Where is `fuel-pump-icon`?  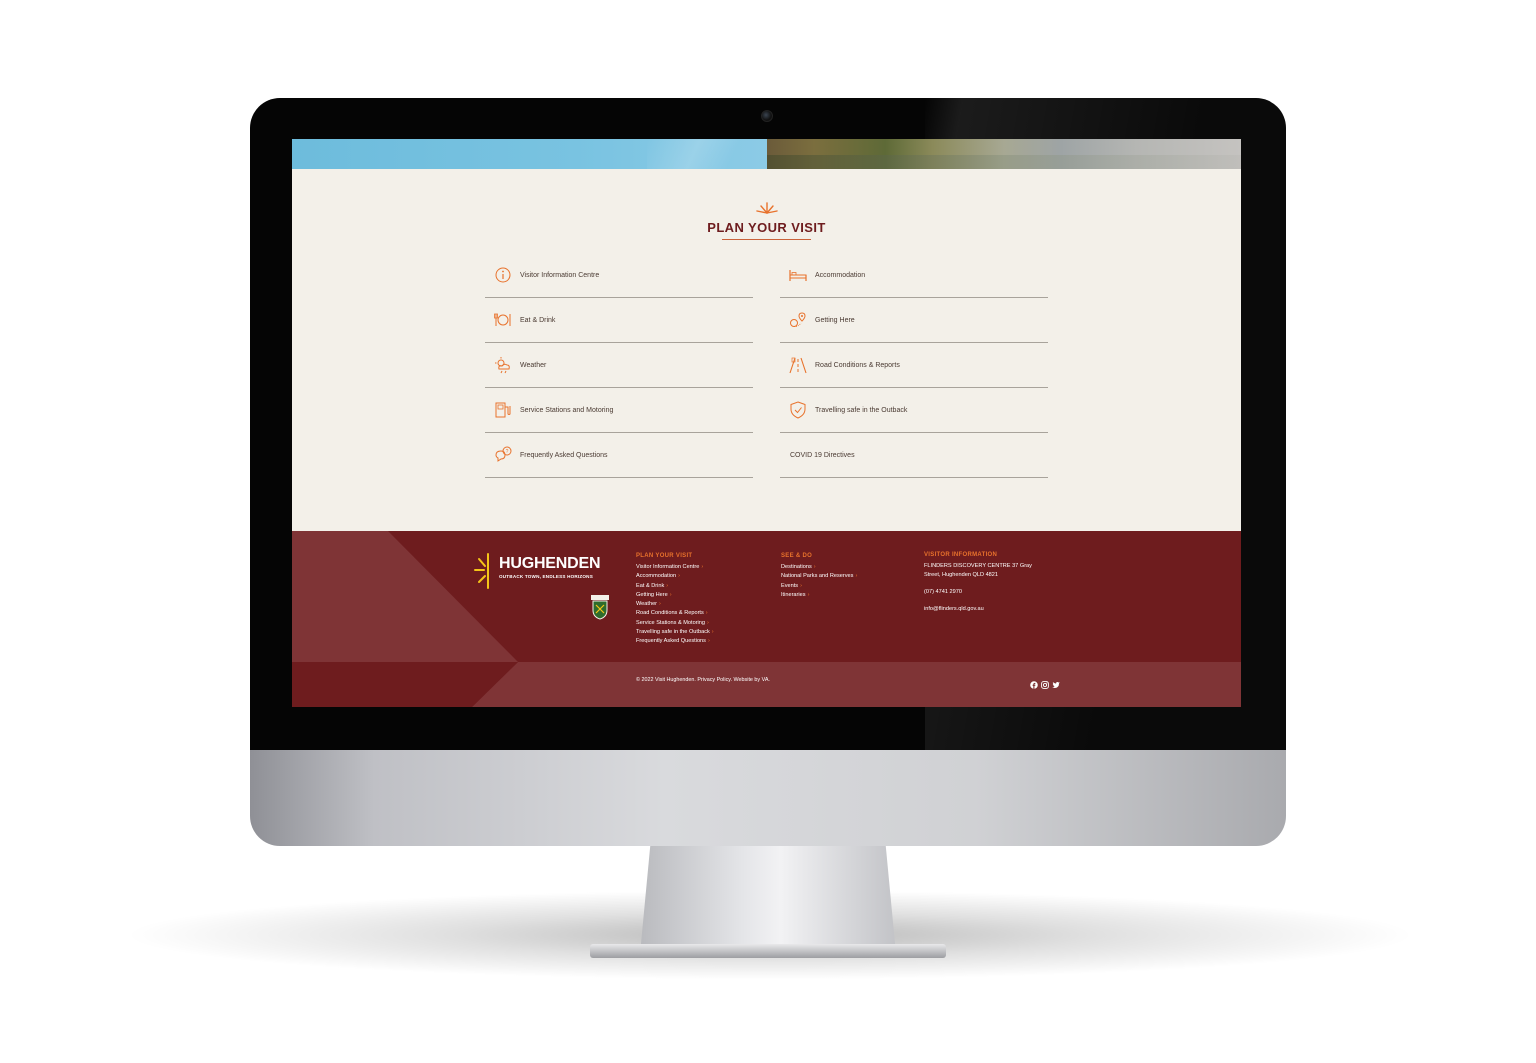
fuel-pump-icon is located at coordinates (503, 410).